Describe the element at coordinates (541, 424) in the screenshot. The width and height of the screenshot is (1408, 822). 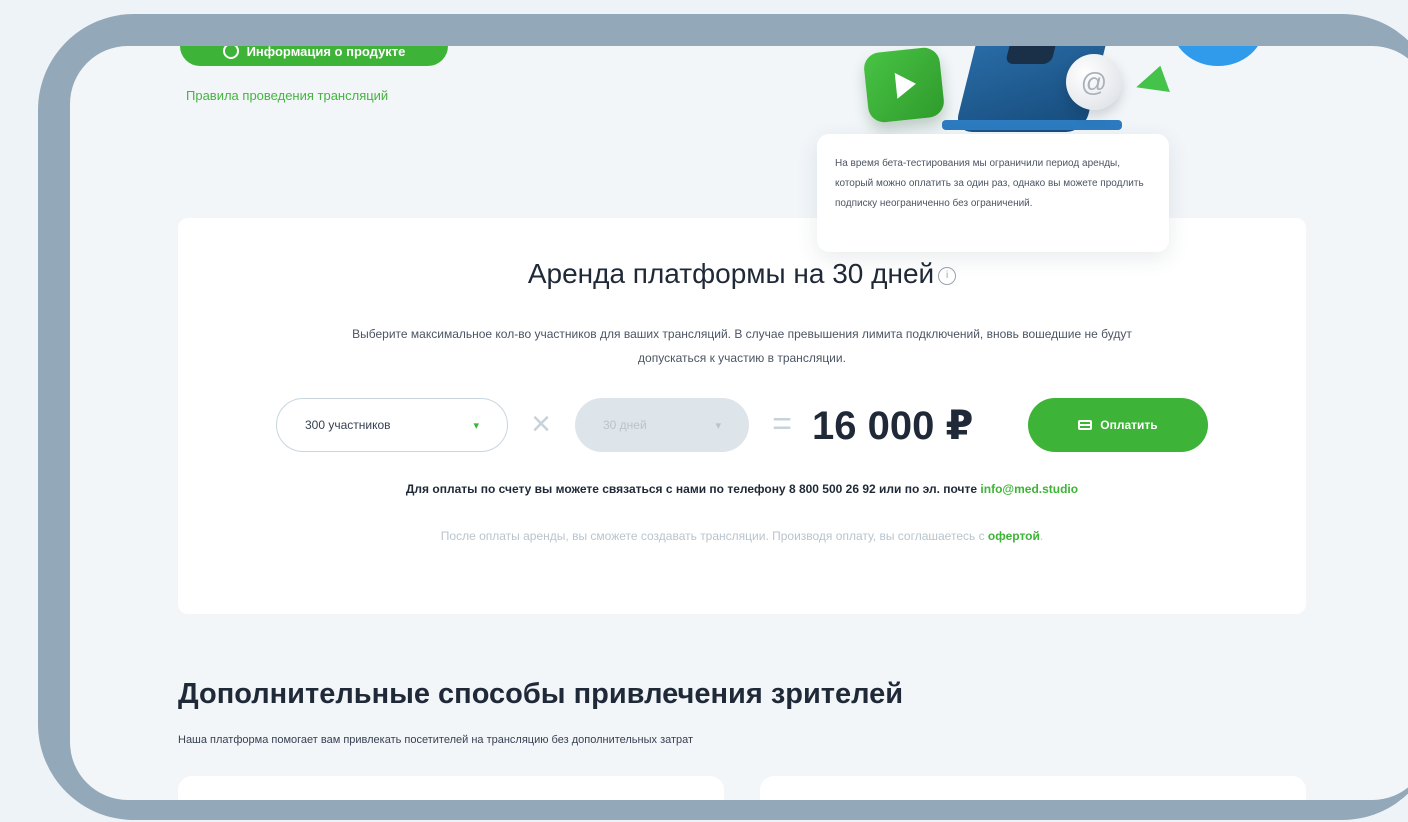
I see `multiply-icon: ×` at that location.